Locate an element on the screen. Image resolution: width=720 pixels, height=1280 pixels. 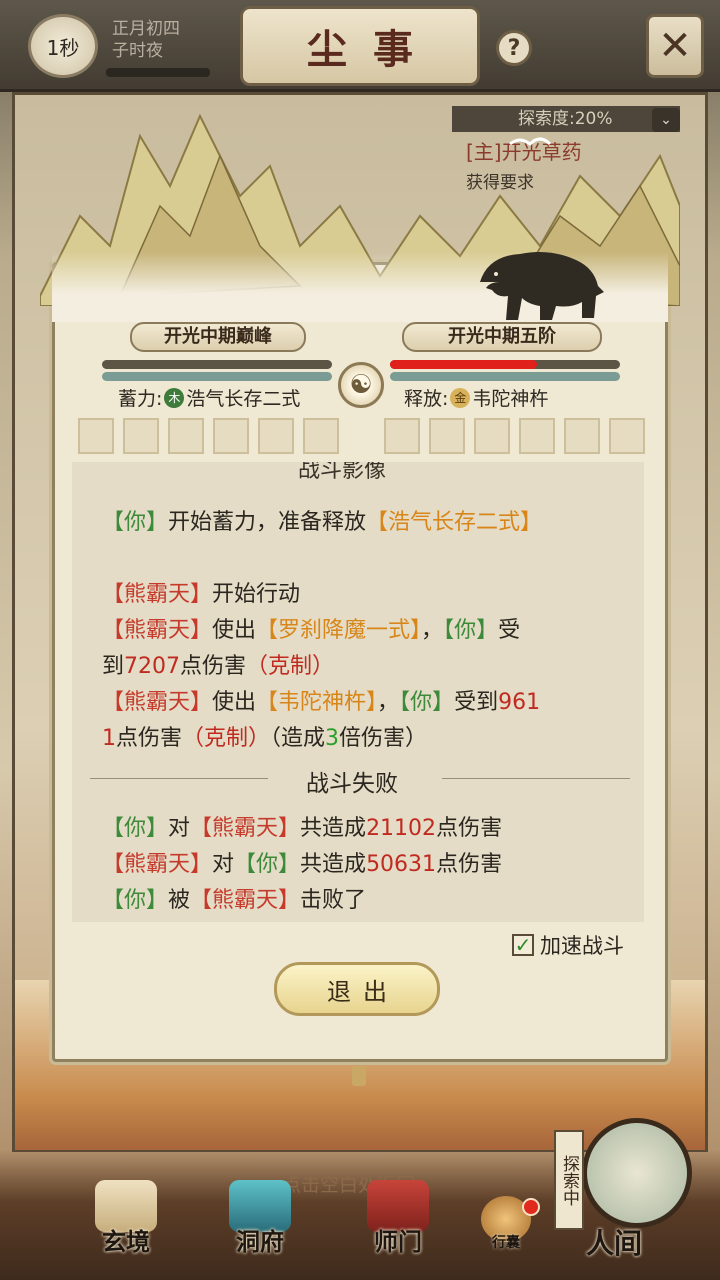
charge-skill-info: 蓄力: 木 浩气长存二式 is located at coordinates (209, 397).